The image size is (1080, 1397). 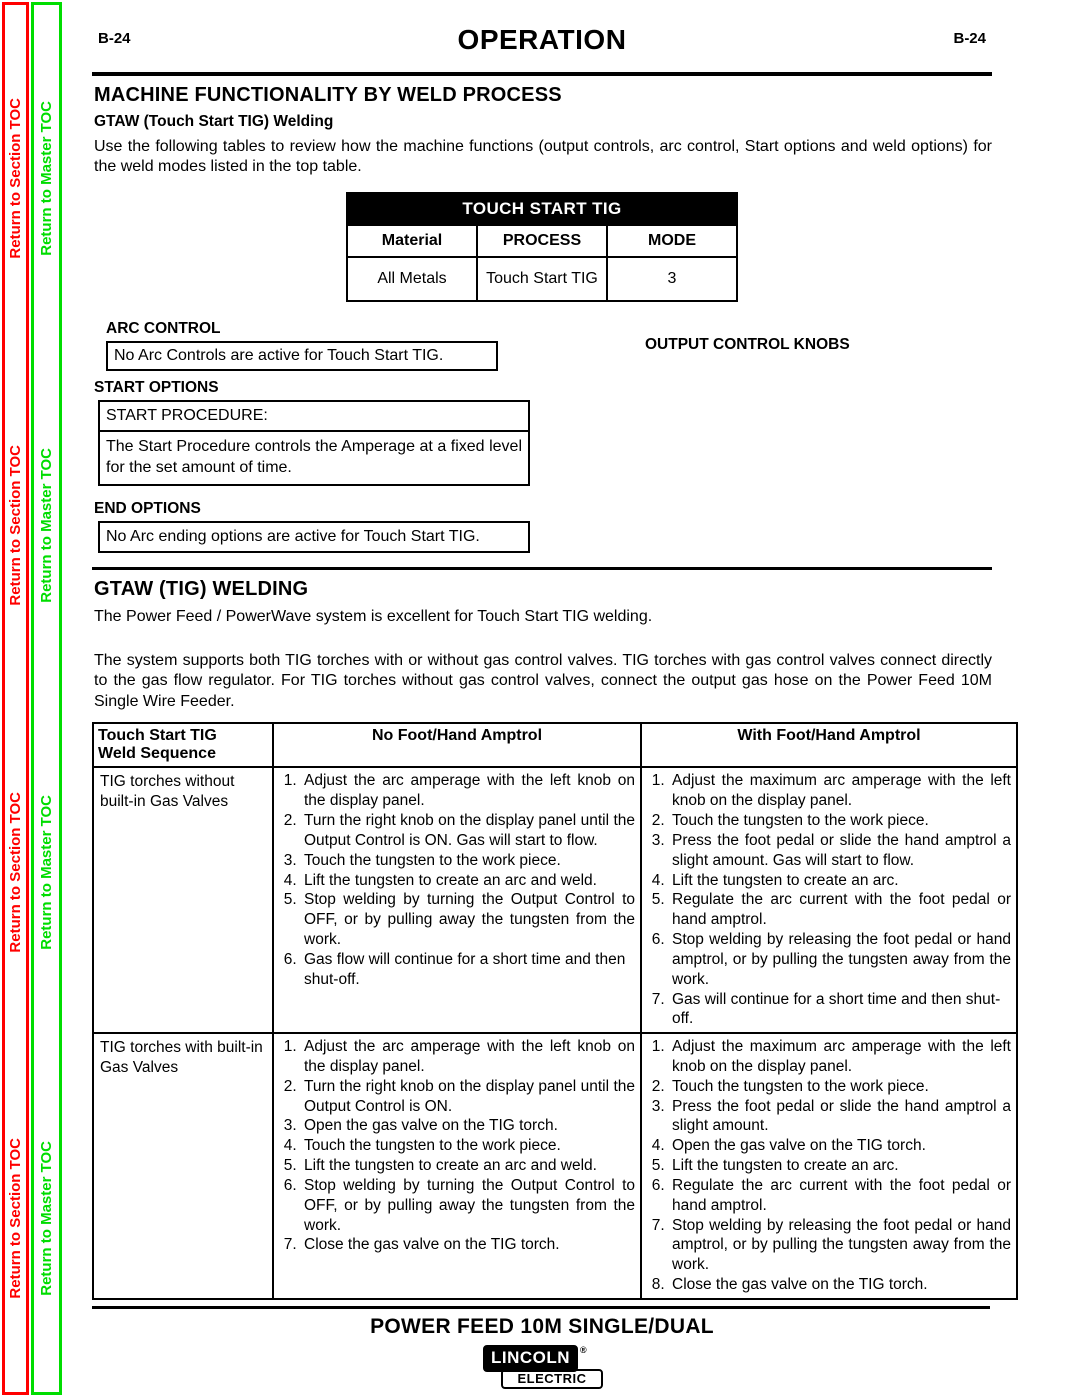 I want to click on section-divider, so click(x=542, y=568).